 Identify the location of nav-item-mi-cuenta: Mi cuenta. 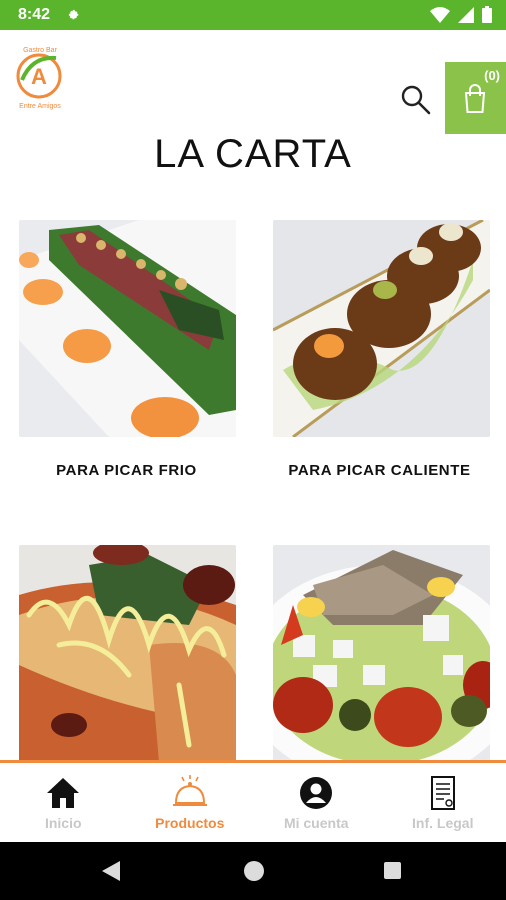
(316, 802).